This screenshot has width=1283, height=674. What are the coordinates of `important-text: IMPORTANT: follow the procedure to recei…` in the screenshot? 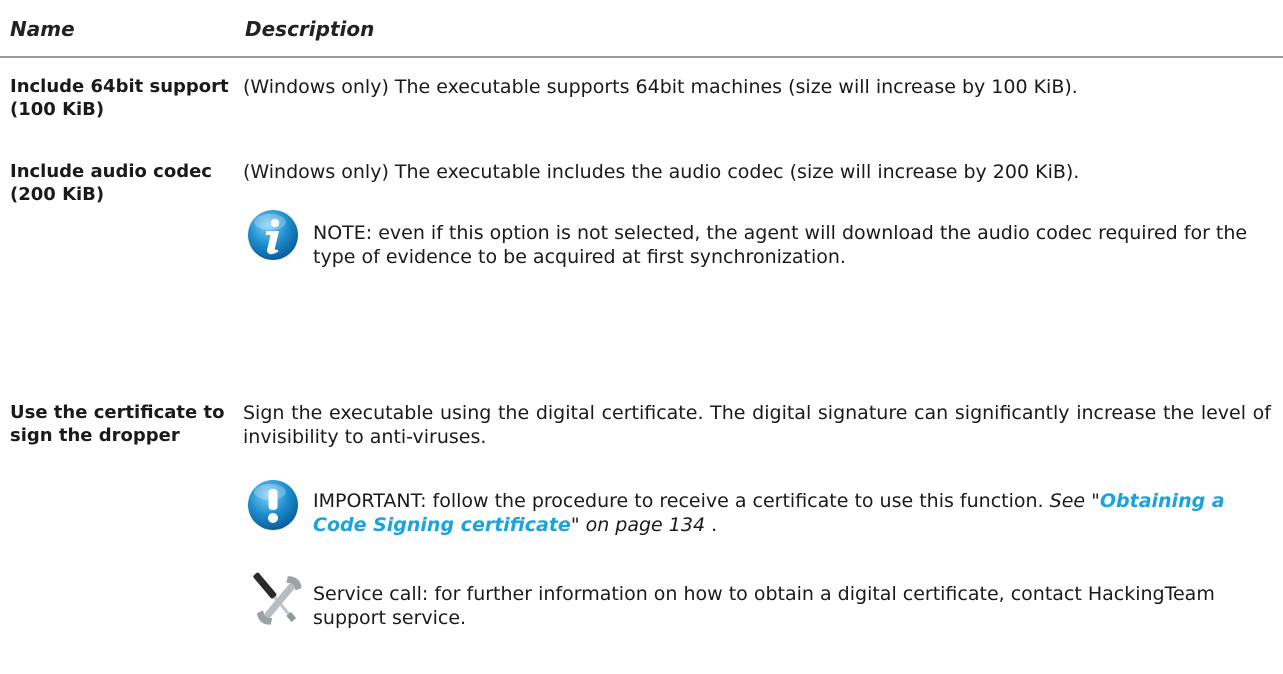 It's located at (783, 513).